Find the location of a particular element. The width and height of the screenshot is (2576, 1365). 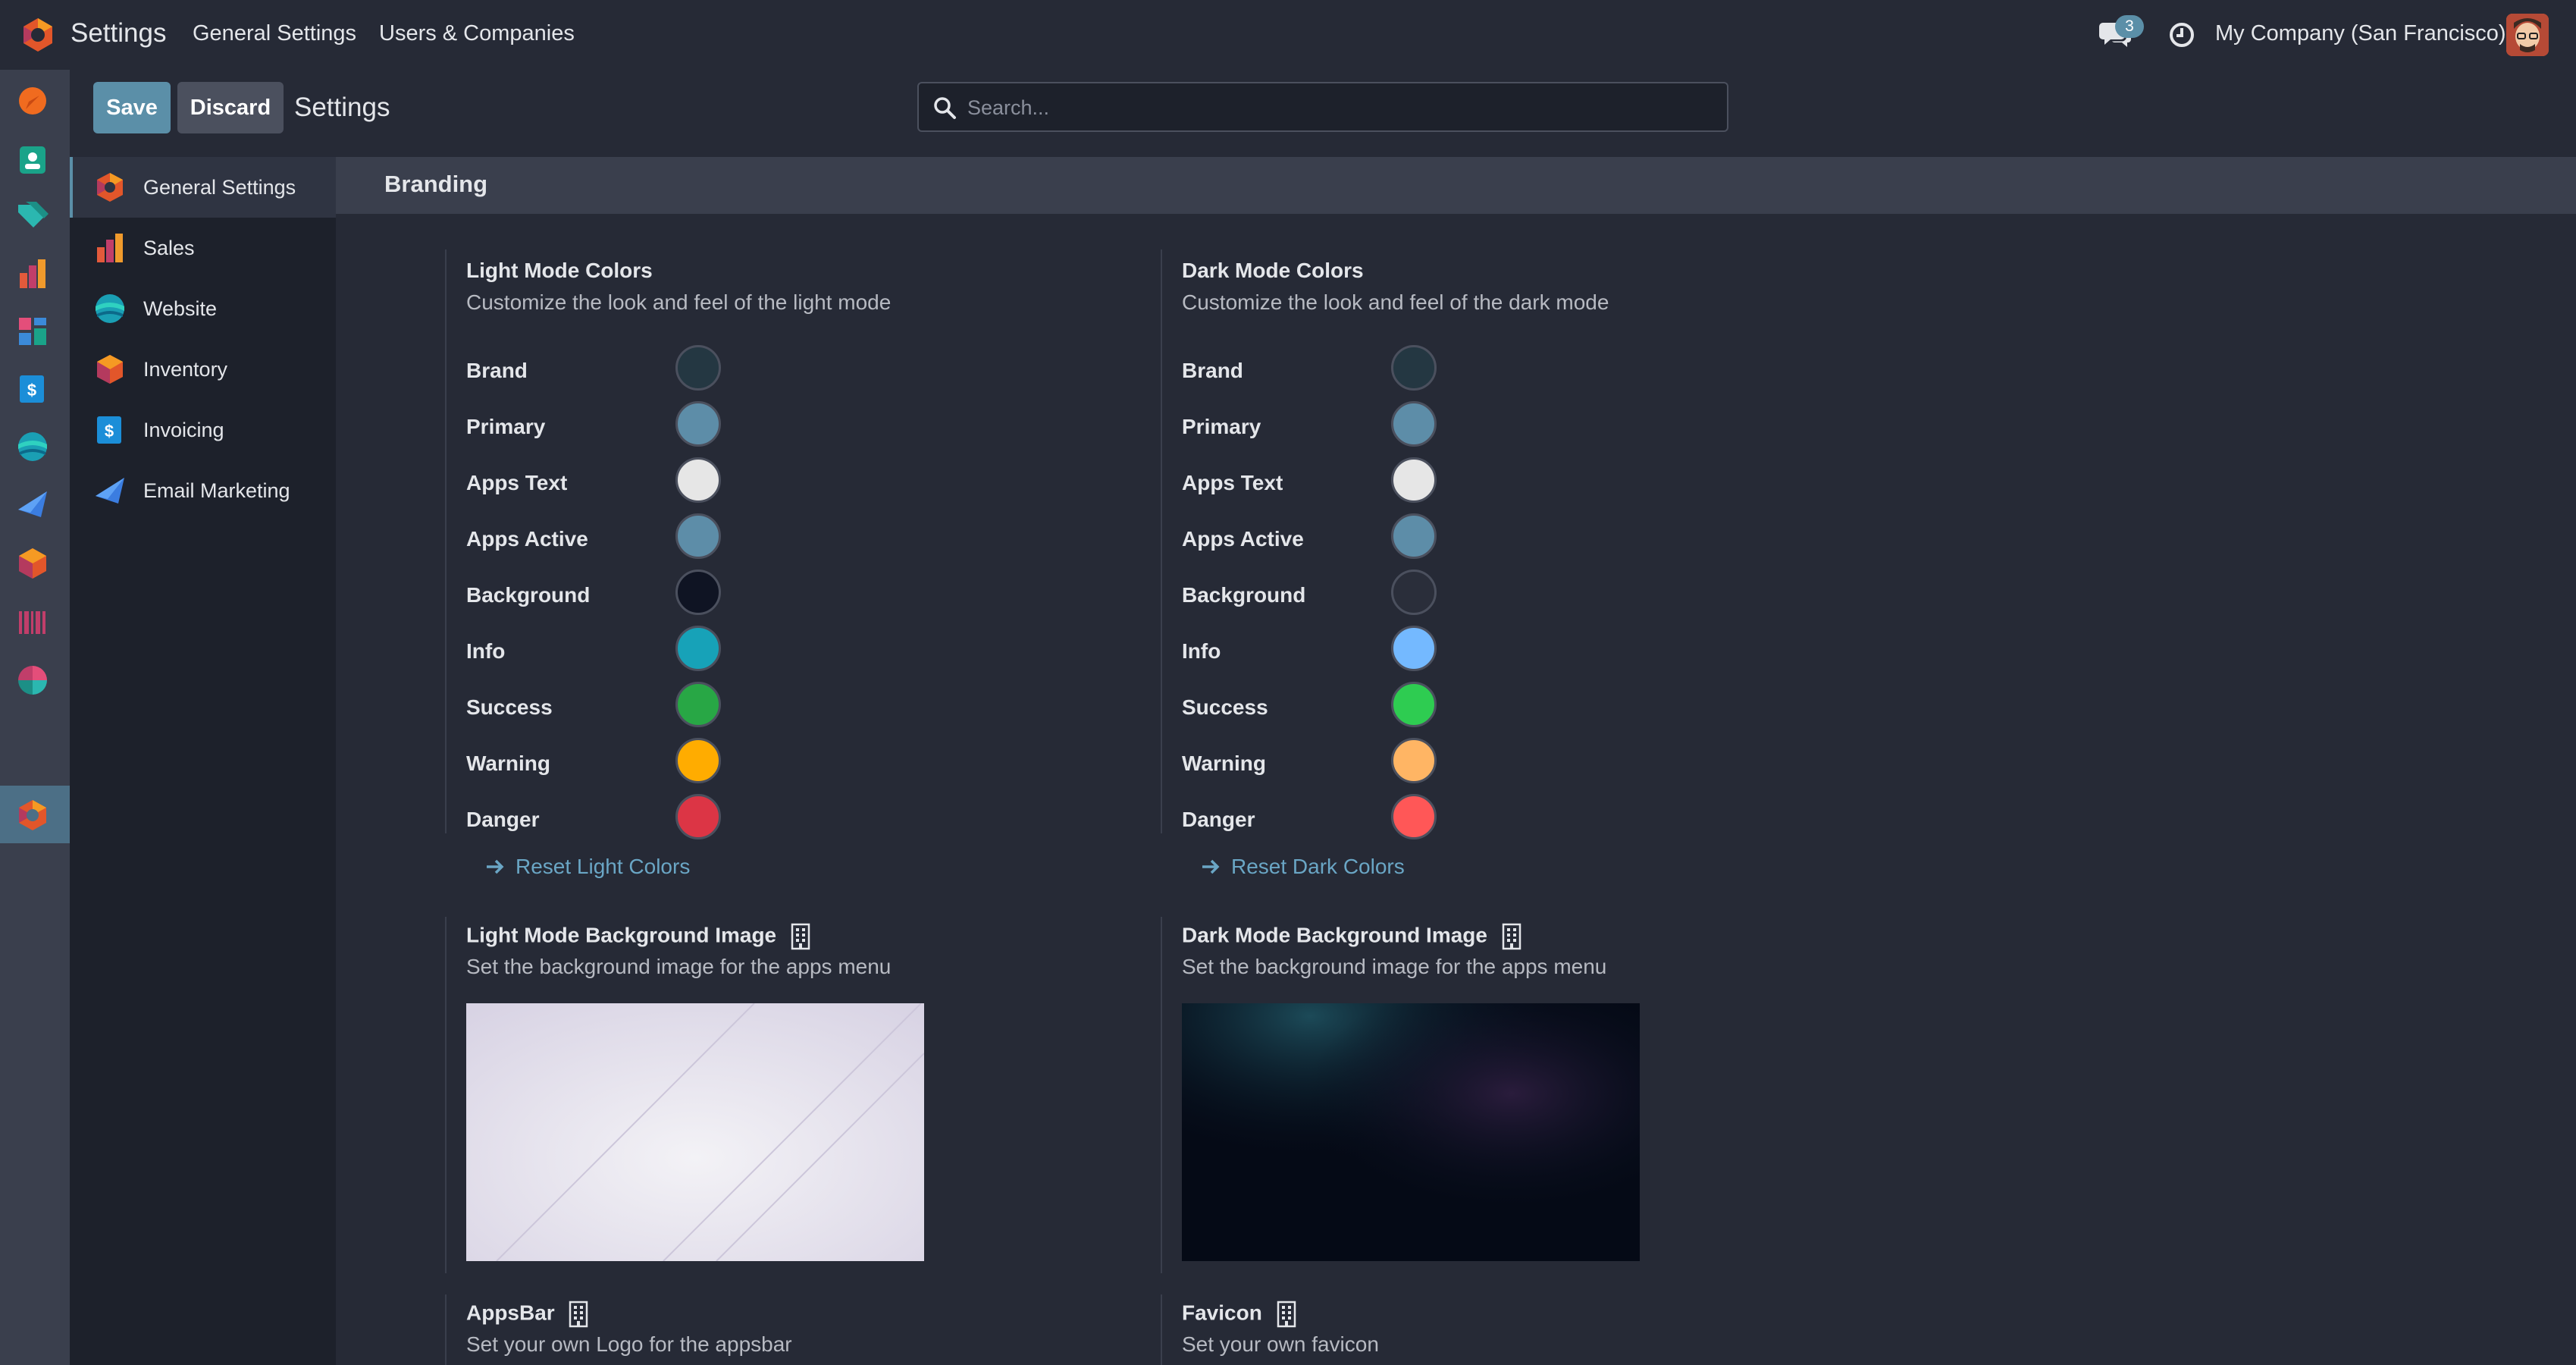

user-avatar is located at coordinates (2527, 35).